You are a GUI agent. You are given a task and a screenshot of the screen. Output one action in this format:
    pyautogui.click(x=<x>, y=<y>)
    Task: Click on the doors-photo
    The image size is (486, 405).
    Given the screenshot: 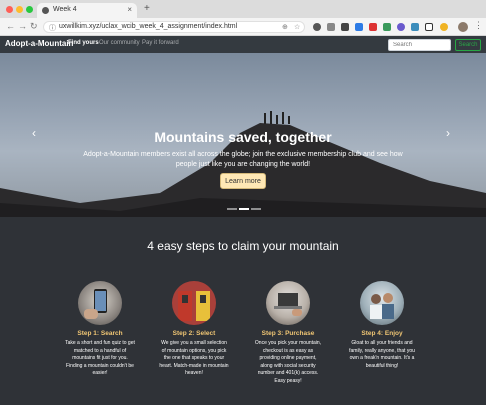 What is the action you would take?
    pyautogui.click(x=194, y=303)
    